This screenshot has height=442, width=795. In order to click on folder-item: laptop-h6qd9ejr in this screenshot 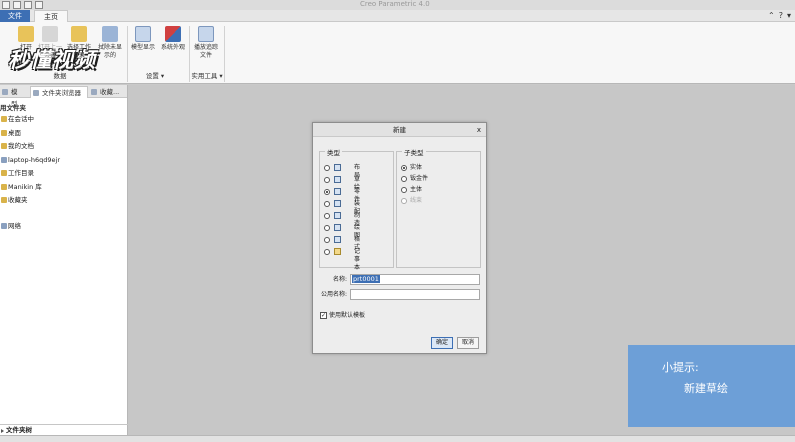, I will do `click(30, 160)`.